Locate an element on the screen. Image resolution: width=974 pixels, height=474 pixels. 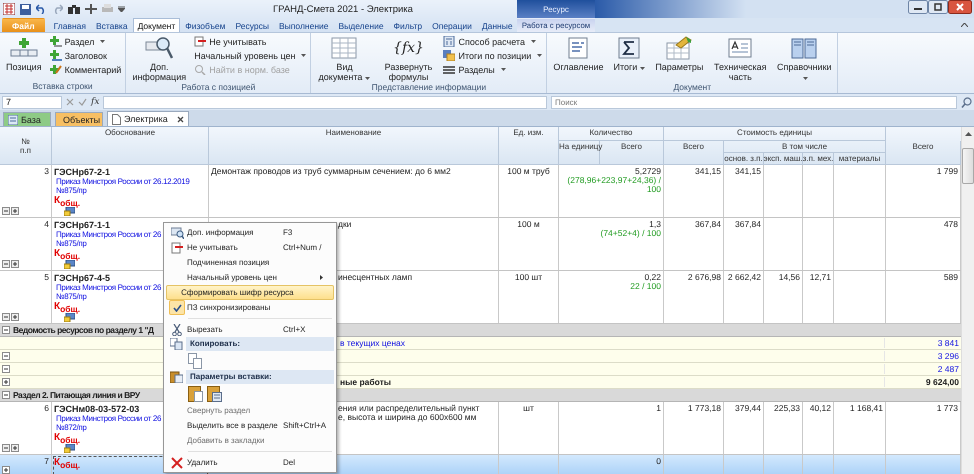
ribbon-button: Позиция is located at coordinates (24, 54).